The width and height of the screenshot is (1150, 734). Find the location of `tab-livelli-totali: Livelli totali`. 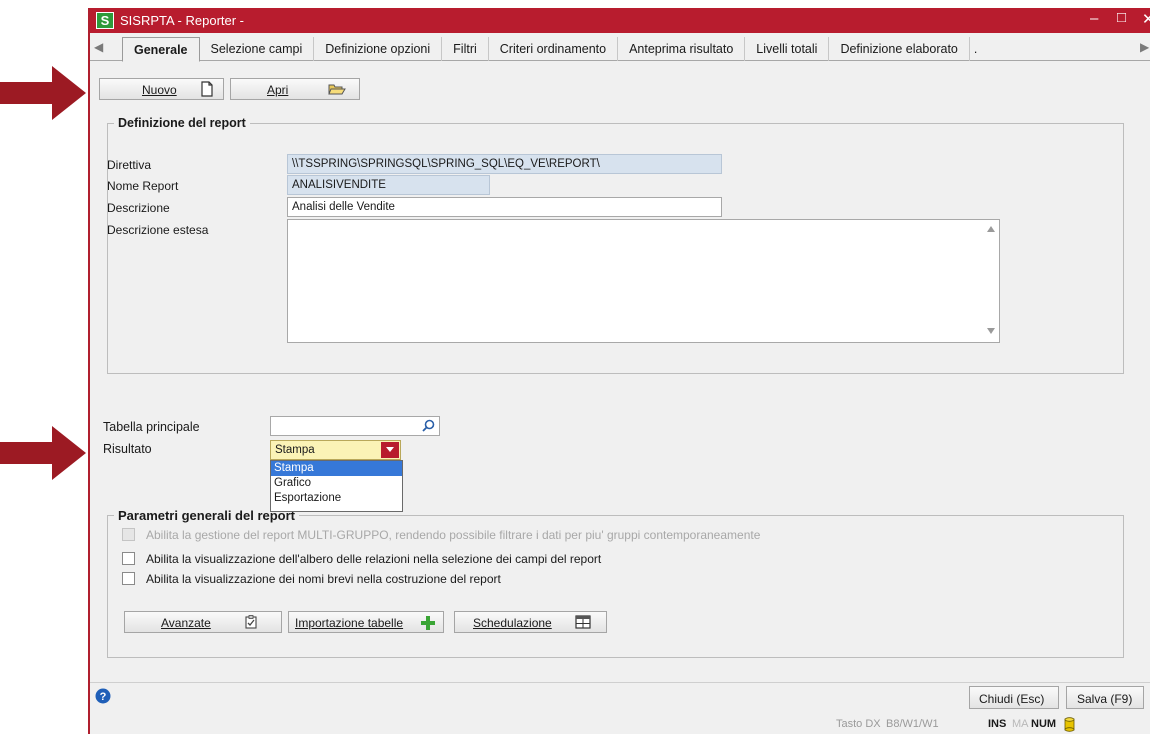

tab-livelli-totali: Livelli totali is located at coordinates (787, 49).